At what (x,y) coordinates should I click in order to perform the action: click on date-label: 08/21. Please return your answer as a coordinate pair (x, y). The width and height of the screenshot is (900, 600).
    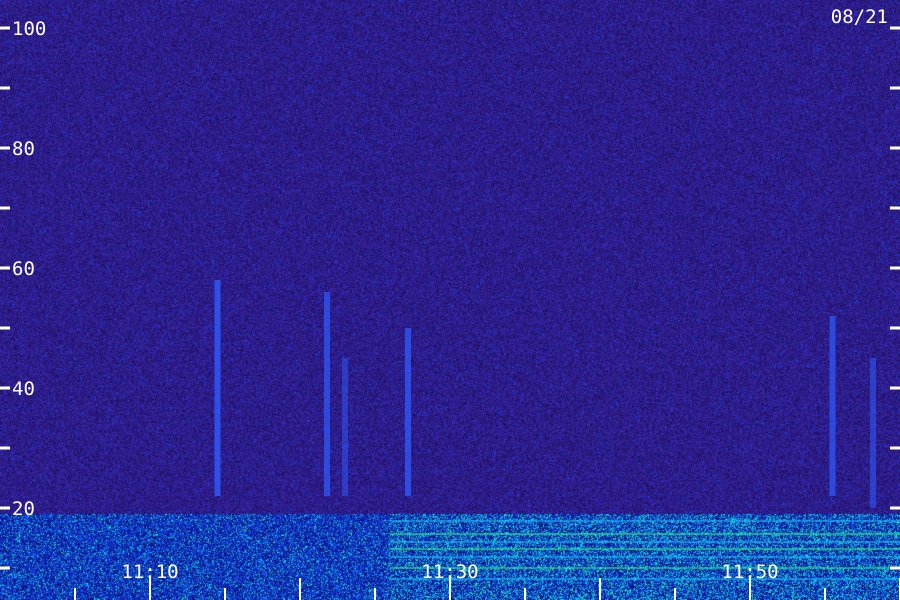
    Looking at the image, I should click on (859, 17).